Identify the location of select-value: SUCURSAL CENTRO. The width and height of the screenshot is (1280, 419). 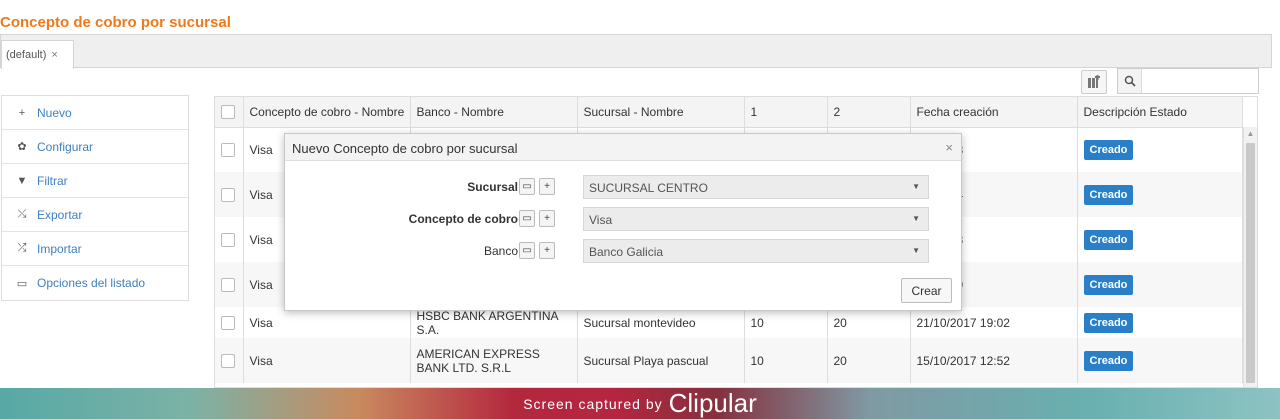
(648, 188).